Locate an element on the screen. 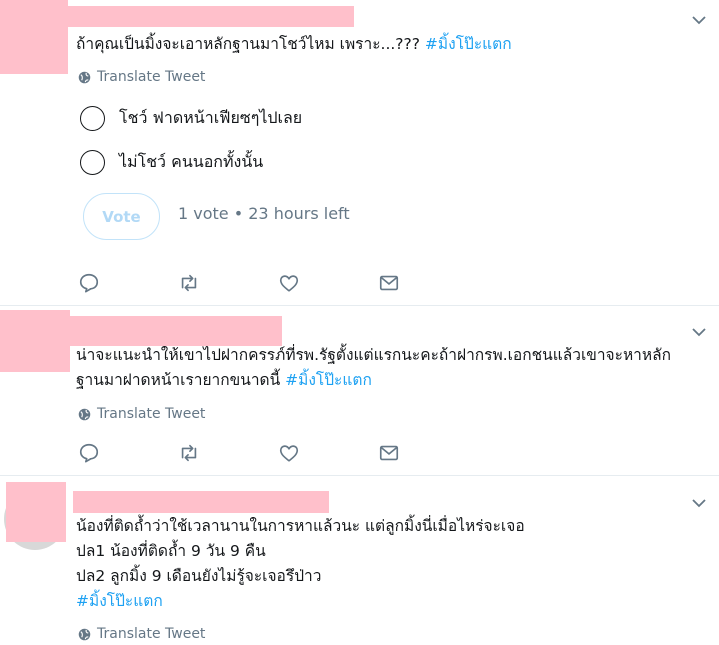 This screenshot has height=645, width=719. poll-option-label: โชว์ ฟาดหน้าเฟียซๆไปเลย is located at coordinates (211, 117).